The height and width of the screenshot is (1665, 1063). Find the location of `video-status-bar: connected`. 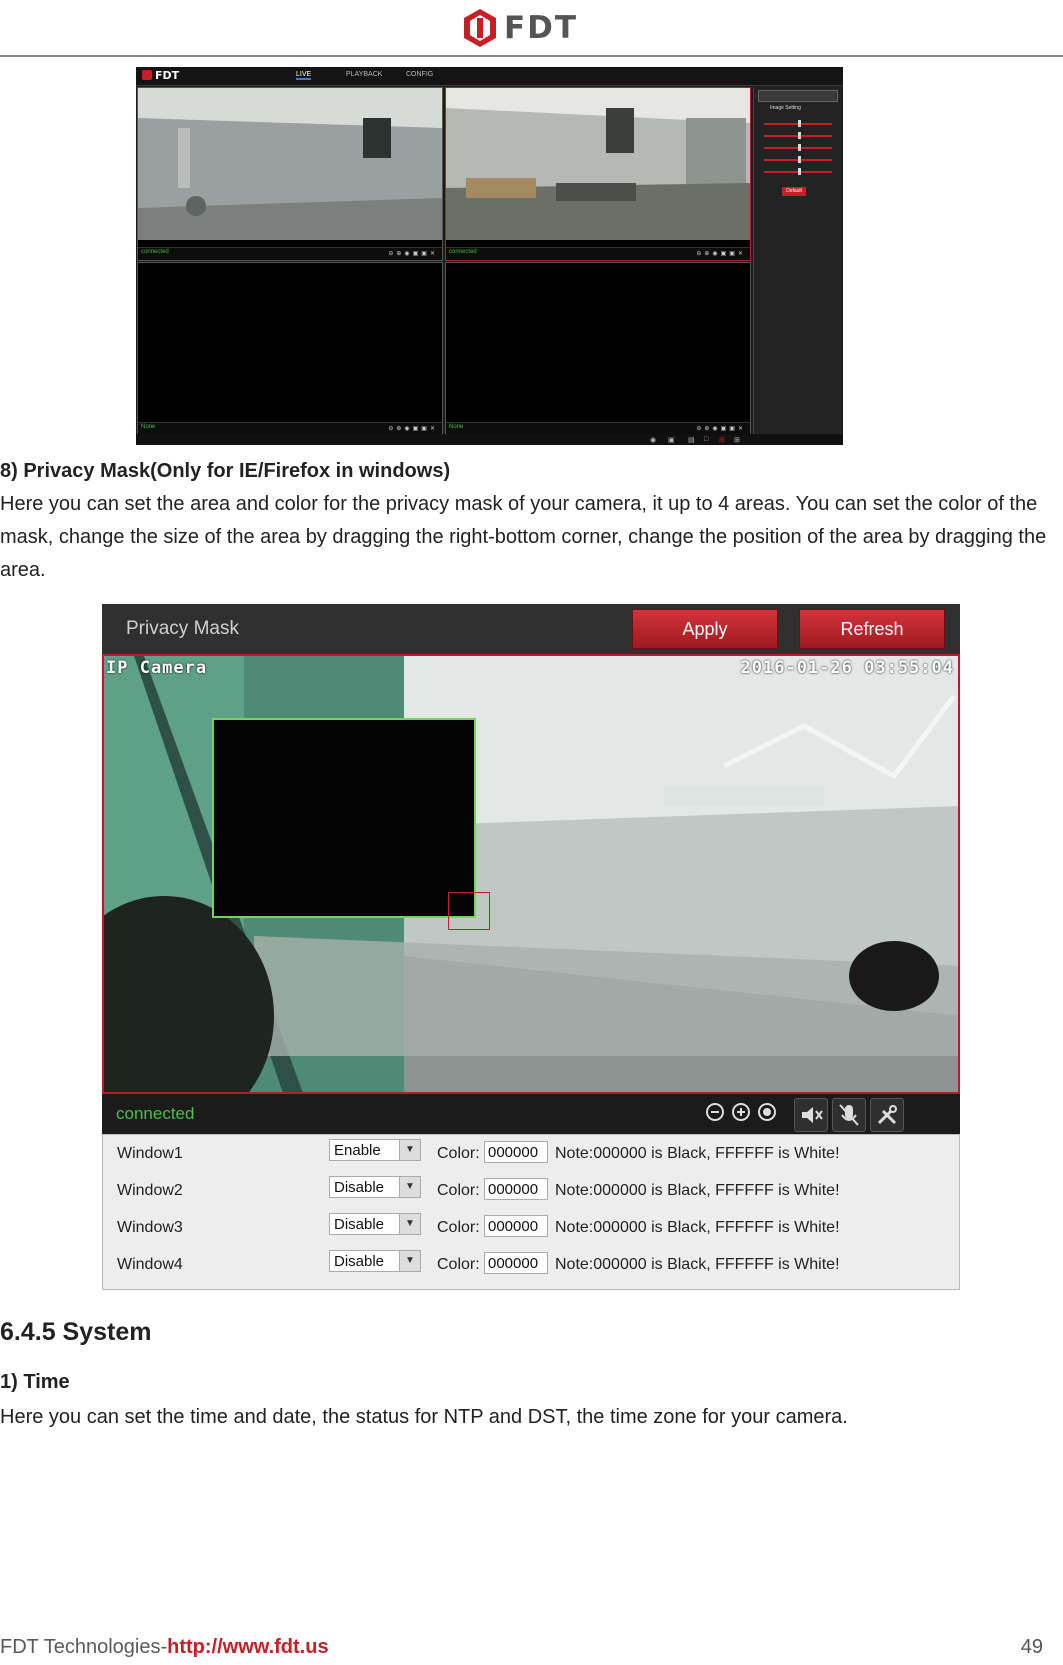

video-status-bar: connected is located at coordinates (531, 1114).